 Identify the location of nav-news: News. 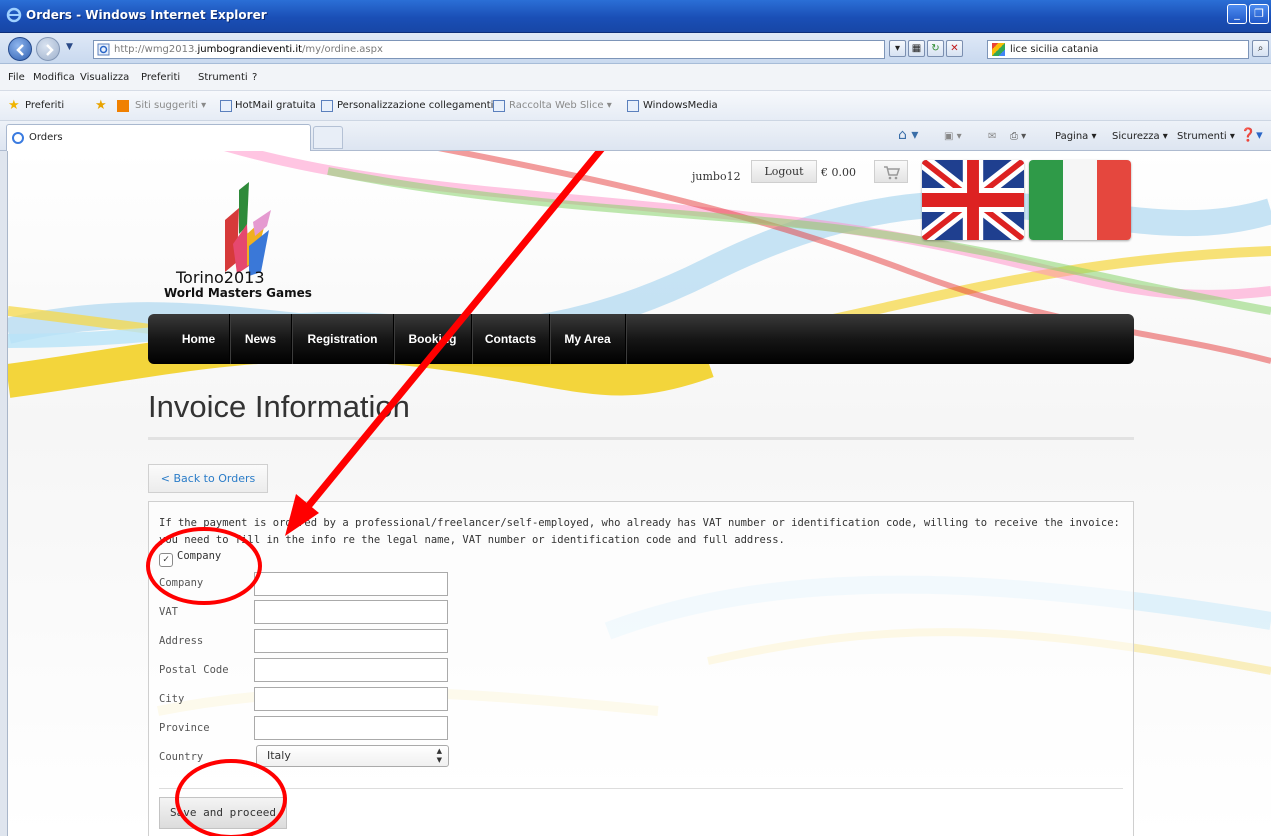
(261, 339).